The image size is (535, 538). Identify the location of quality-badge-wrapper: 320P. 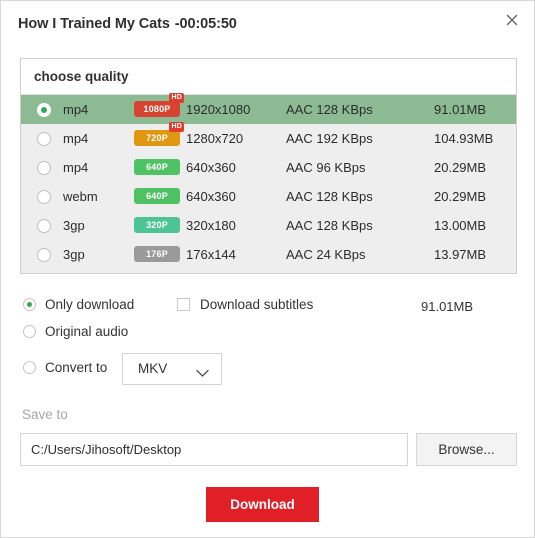
(157, 224).